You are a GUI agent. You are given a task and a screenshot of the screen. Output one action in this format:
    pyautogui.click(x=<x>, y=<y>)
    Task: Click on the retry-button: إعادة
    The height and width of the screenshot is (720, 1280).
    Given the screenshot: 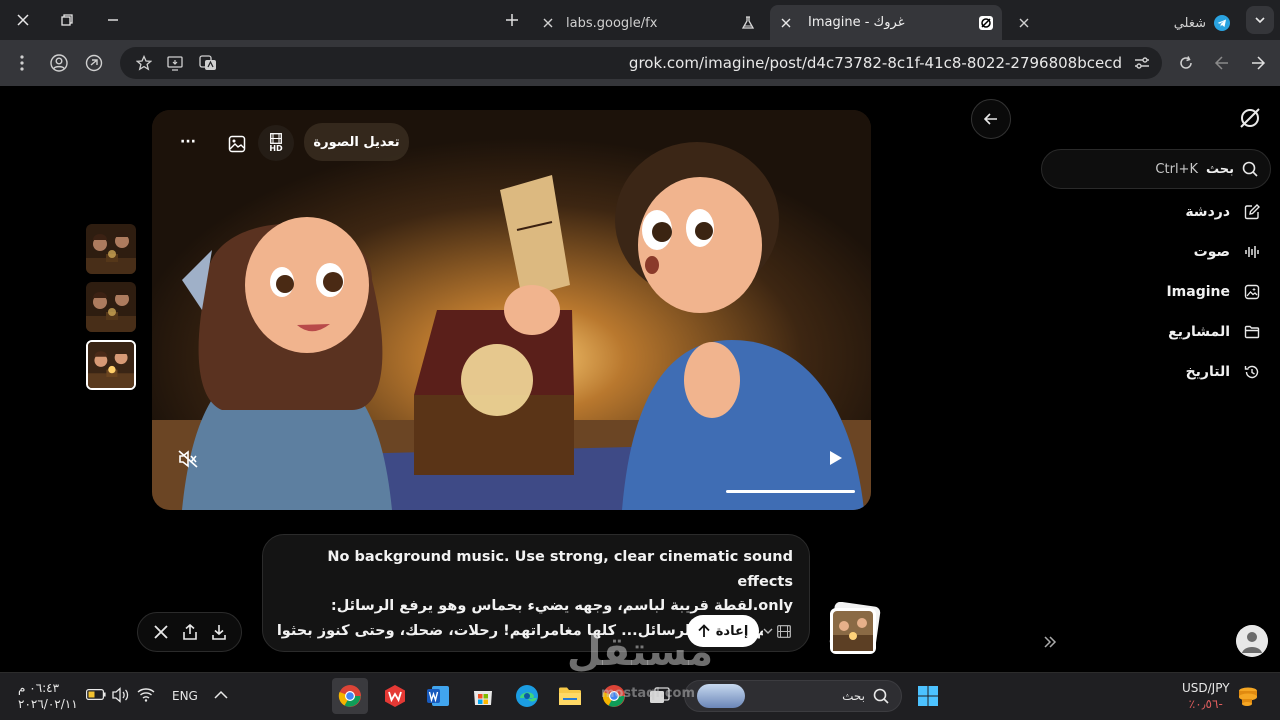 What is the action you would take?
    pyautogui.click(x=723, y=631)
    